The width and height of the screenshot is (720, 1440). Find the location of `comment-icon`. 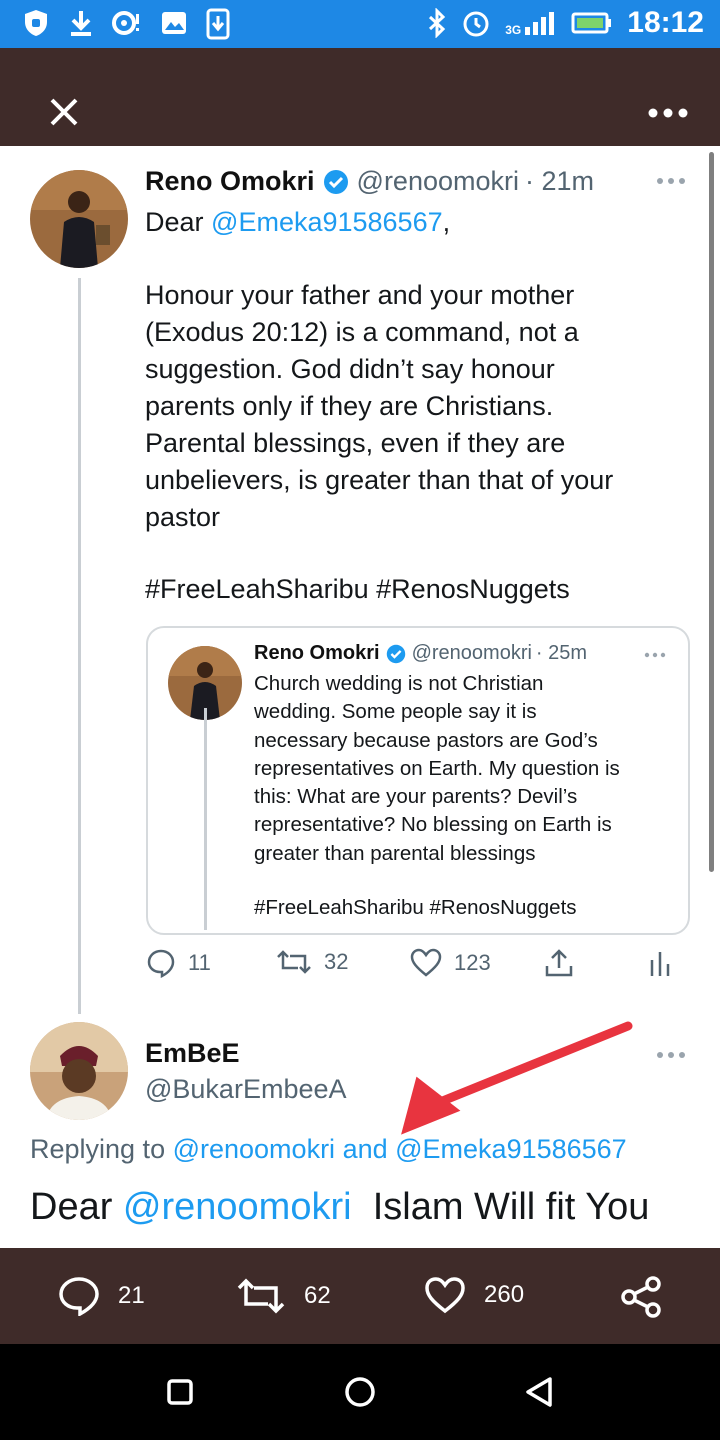

comment-icon is located at coordinates (79, 1296).